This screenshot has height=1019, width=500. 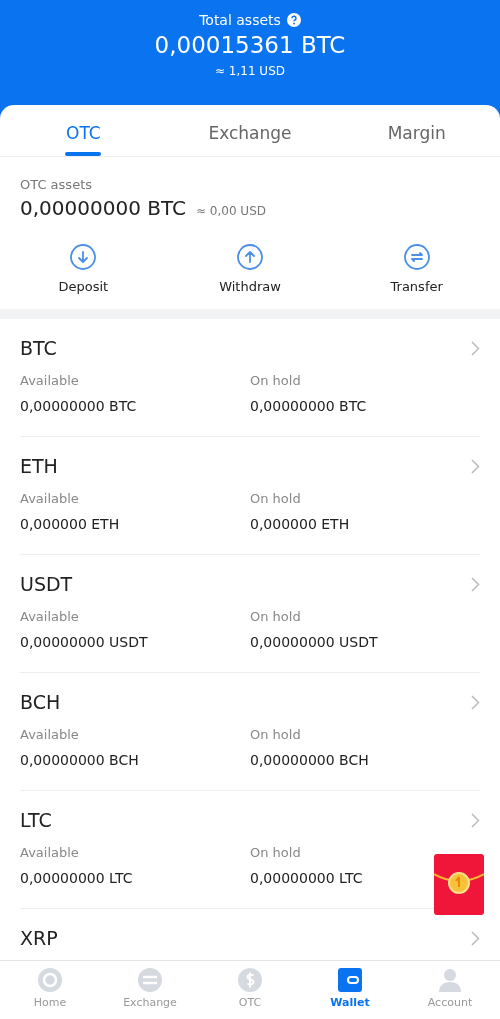 I want to click on withdraw-icon, so click(x=250, y=257).